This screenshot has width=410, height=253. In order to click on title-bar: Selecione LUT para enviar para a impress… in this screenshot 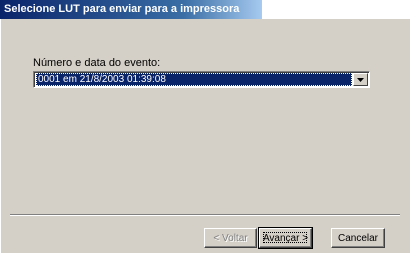, I will do `click(205, 9)`.